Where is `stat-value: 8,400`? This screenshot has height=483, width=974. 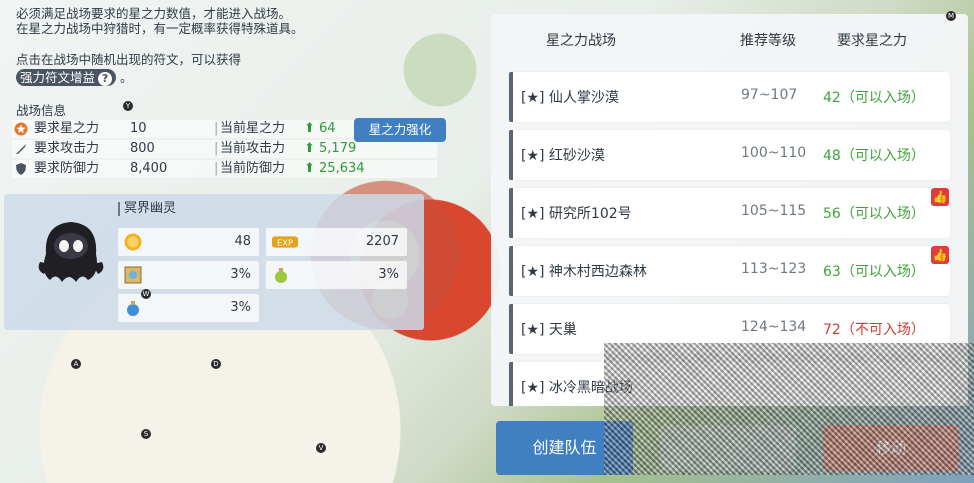 stat-value: 8,400 is located at coordinates (149, 168).